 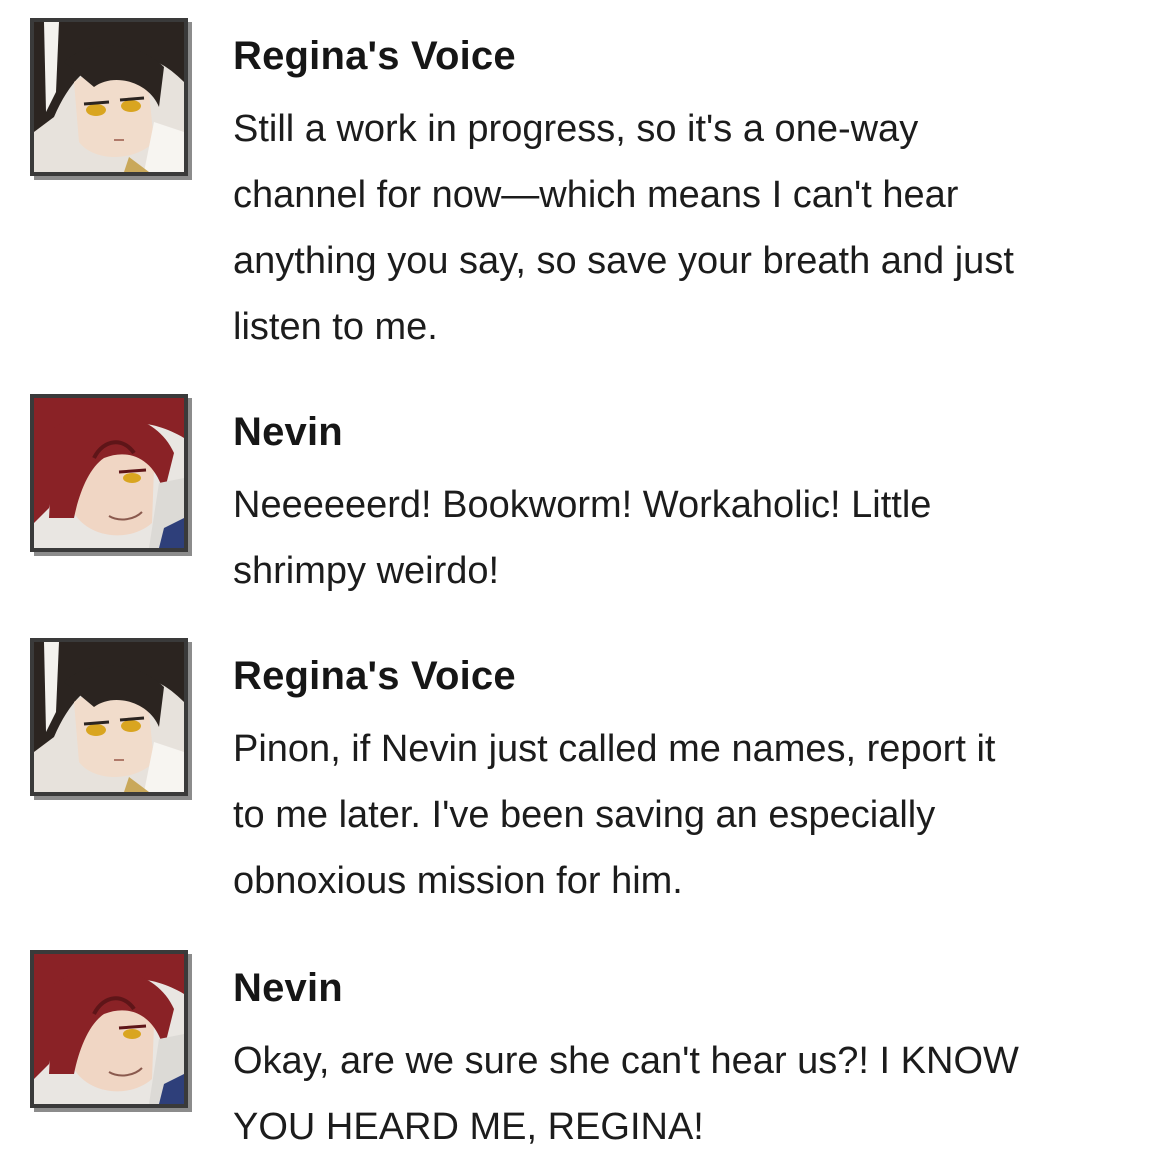 What do you see at coordinates (458, 881) in the screenshot?
I see `message-line: obnoxious mission for him.` at bounding box center [458, 881].